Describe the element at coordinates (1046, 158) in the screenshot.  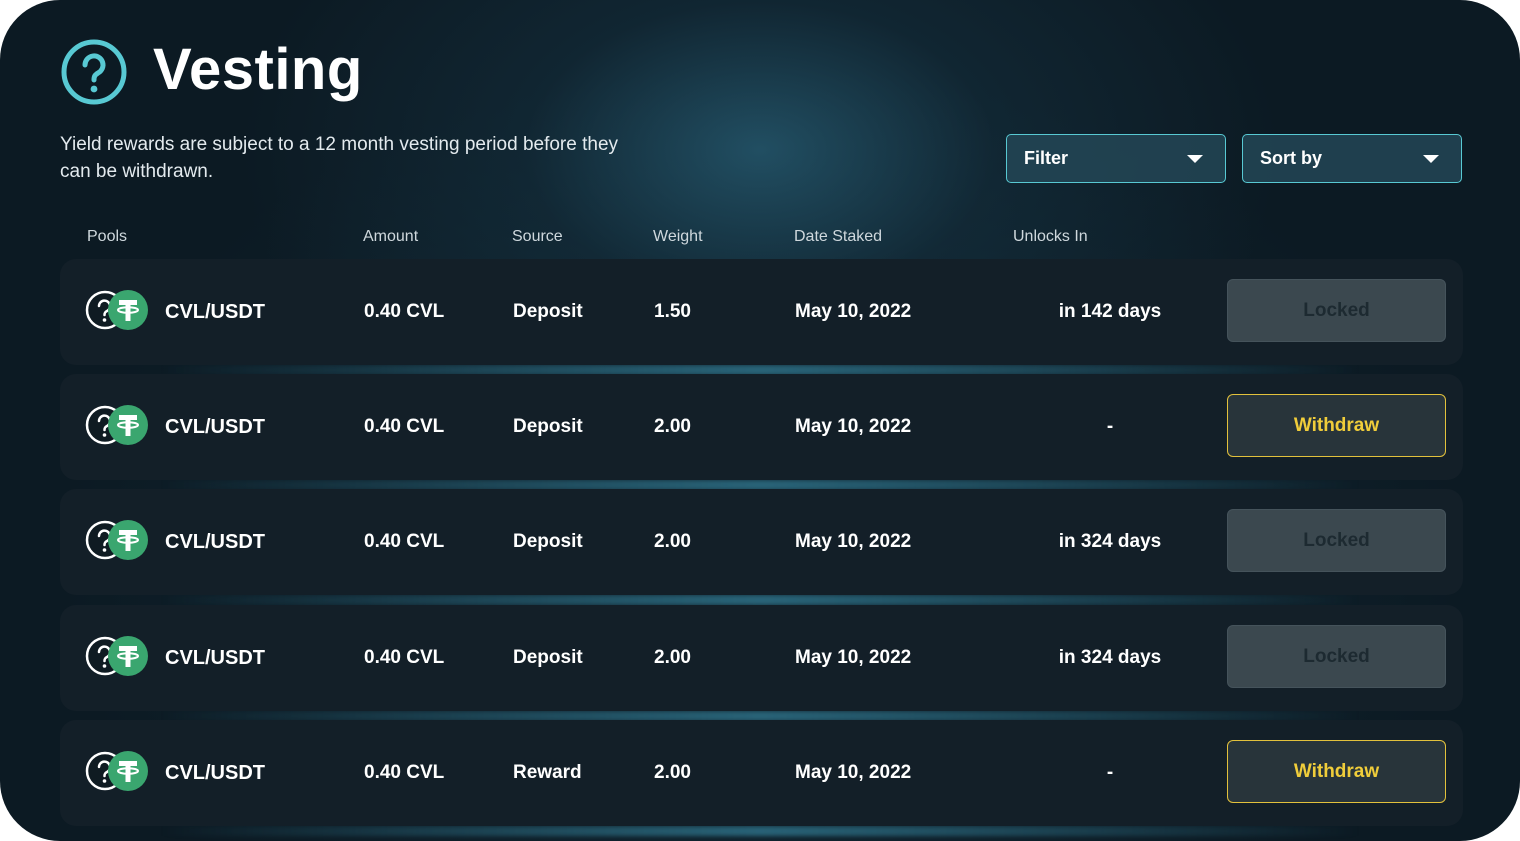
I see `filter-dropdown-label: Filter` at that location.